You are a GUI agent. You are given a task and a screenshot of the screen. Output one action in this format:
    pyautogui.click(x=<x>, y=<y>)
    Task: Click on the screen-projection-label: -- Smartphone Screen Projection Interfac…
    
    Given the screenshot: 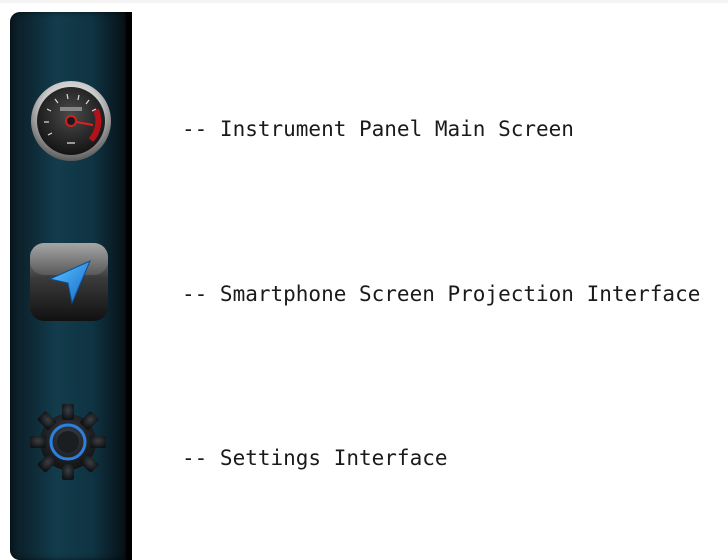 What is the action you would take?
    pyautogui.click(x=441, y=294)
    